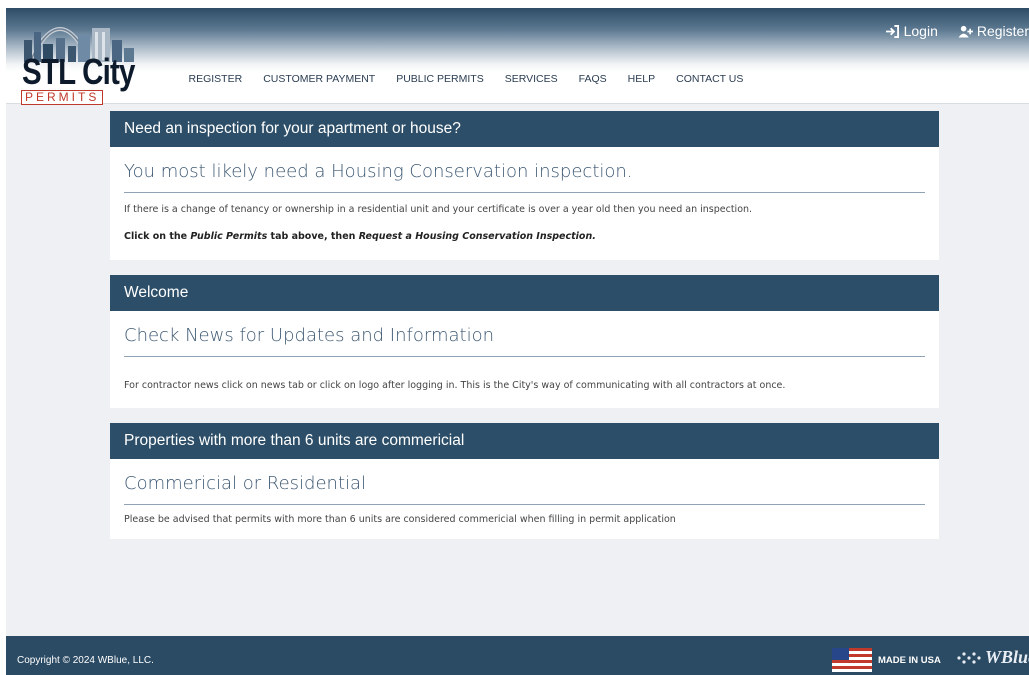 The image size is (1029, 675). Describe the element at coordinates (524, 334) in the screenshot. I see `panel-subtitle: Check News for Updates and Information` at that location.